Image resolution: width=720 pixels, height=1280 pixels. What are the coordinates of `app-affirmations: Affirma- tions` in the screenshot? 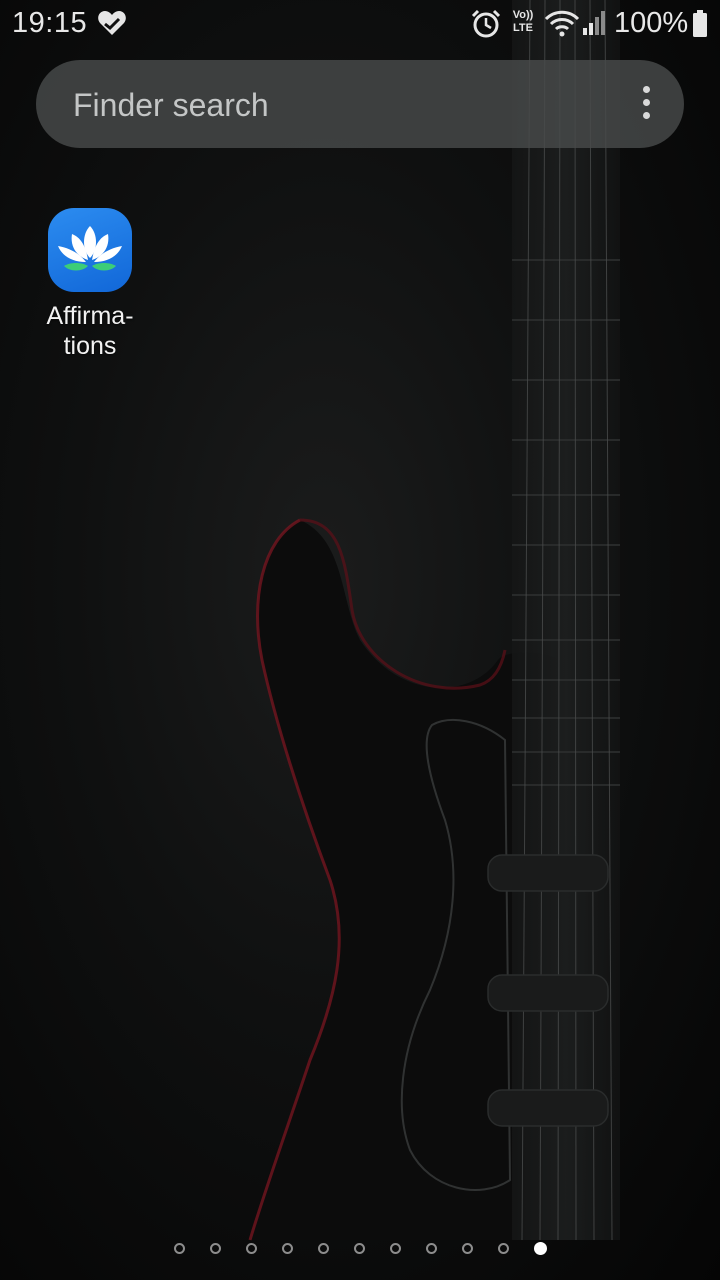 It's located at (90, 284).